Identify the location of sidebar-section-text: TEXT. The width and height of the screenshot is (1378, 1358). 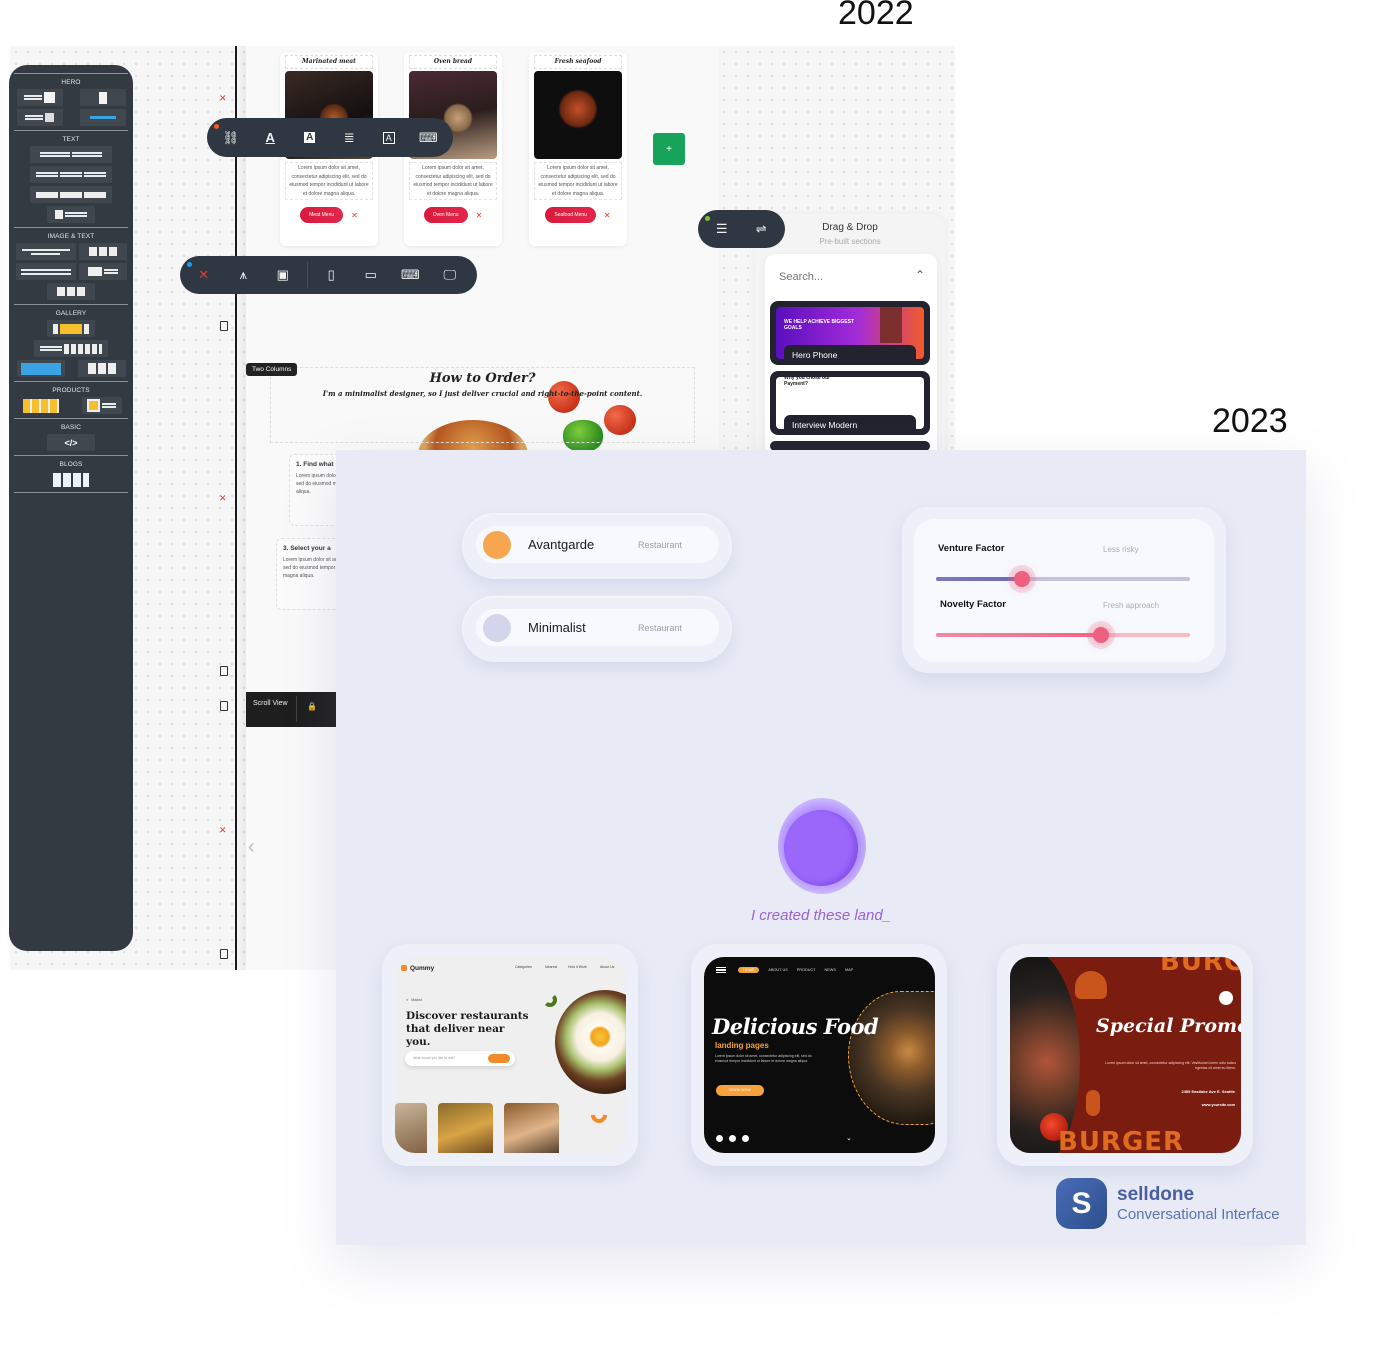
(71, 178).